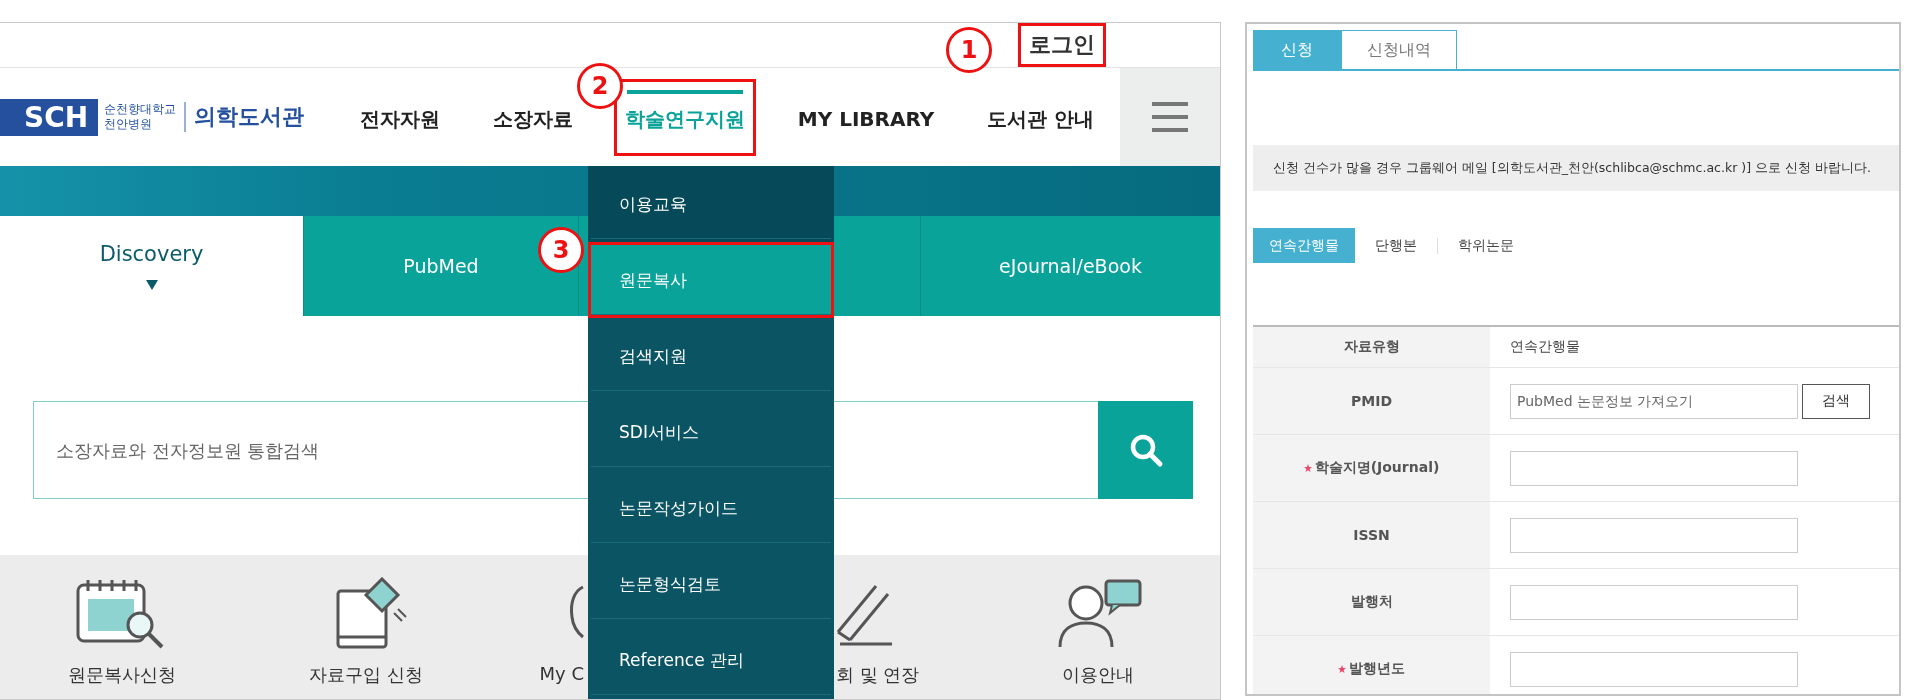 The image size is (1906, 700). I want to click on type-tab: 단행본, so click(1396, 245).